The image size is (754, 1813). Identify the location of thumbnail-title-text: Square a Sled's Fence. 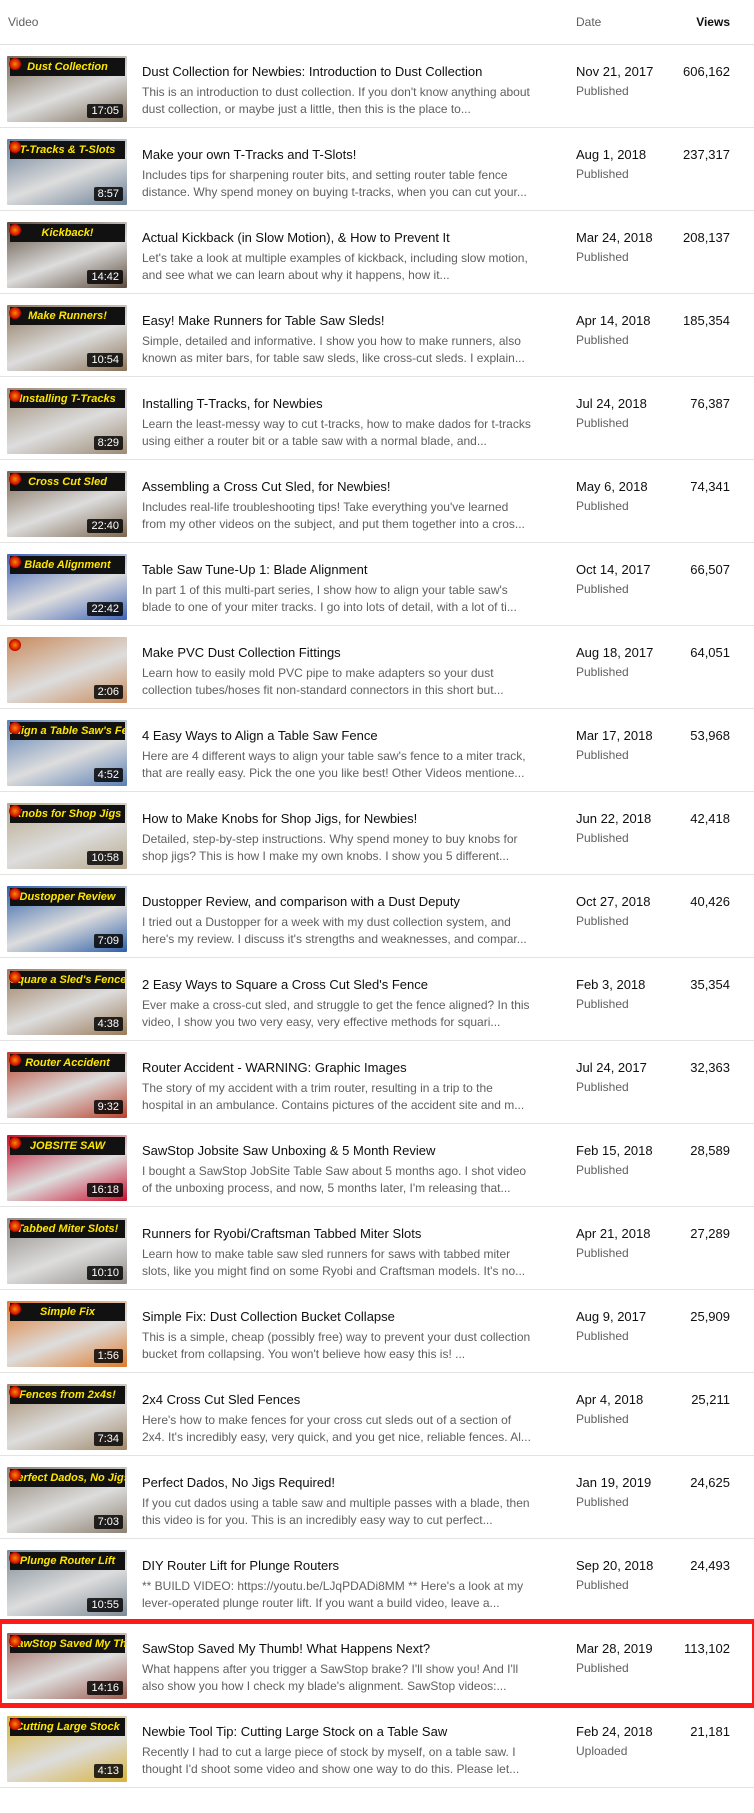
(67, 980).